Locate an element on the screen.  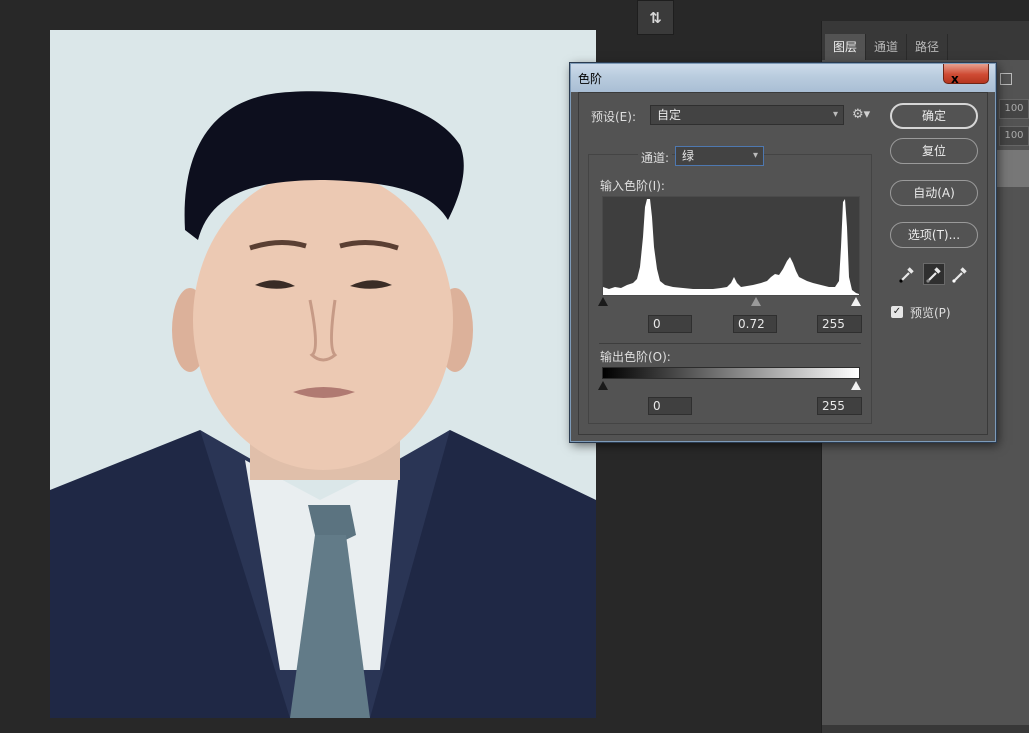
preset-options-gear-icon: ⚙▾ is located at coordinates (862, 115).